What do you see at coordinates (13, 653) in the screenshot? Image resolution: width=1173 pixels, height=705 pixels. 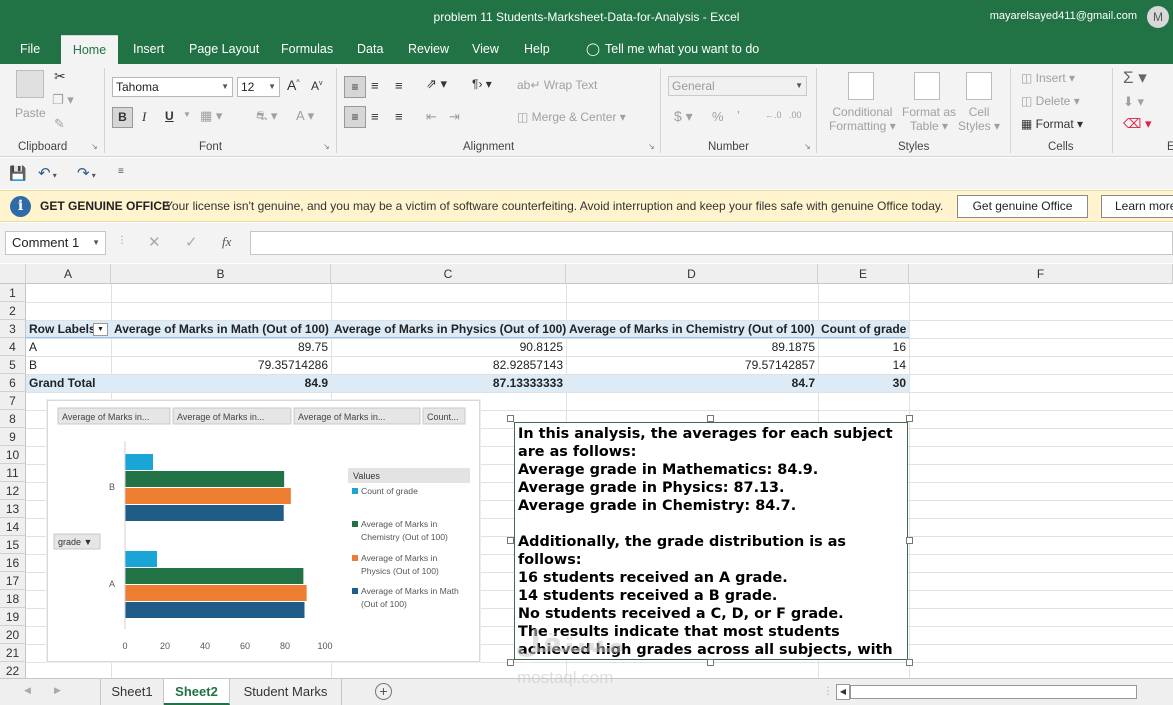 I see `row-header: 21` at bounding box center [13, 653].